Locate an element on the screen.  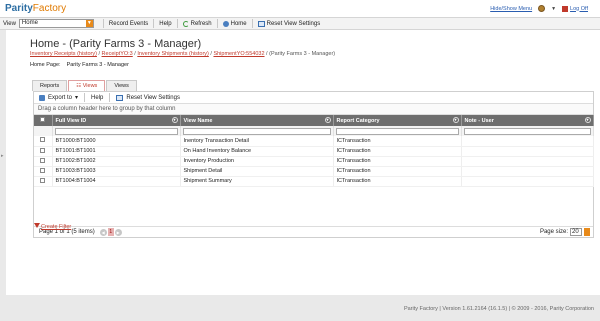
sidebar-toggle-handle: ▸ is located at coordinates (2, 156).